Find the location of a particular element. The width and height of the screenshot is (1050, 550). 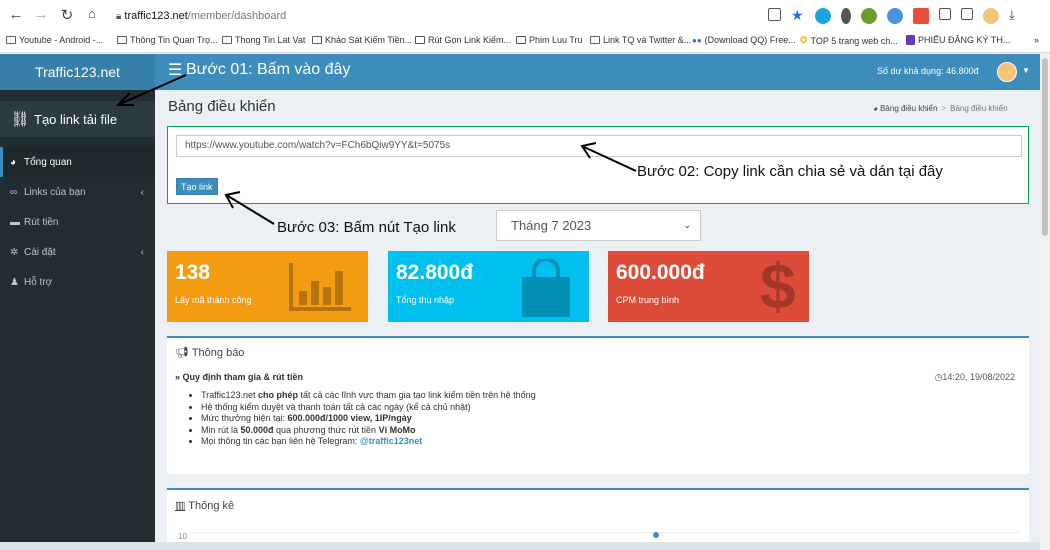

scrollbar-thumb is located at coordinates (1045, 147).